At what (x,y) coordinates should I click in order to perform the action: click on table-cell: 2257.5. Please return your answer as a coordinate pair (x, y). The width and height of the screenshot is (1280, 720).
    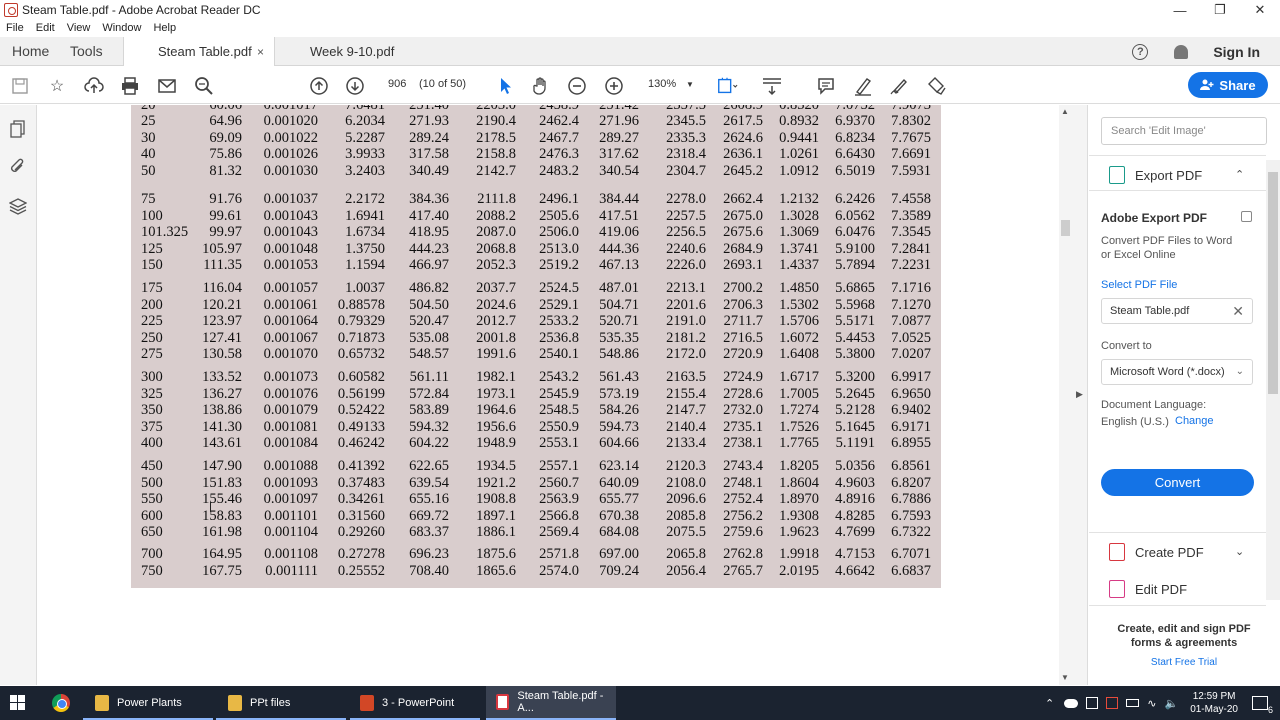
    Looking at the image, I should click on (686, 215).